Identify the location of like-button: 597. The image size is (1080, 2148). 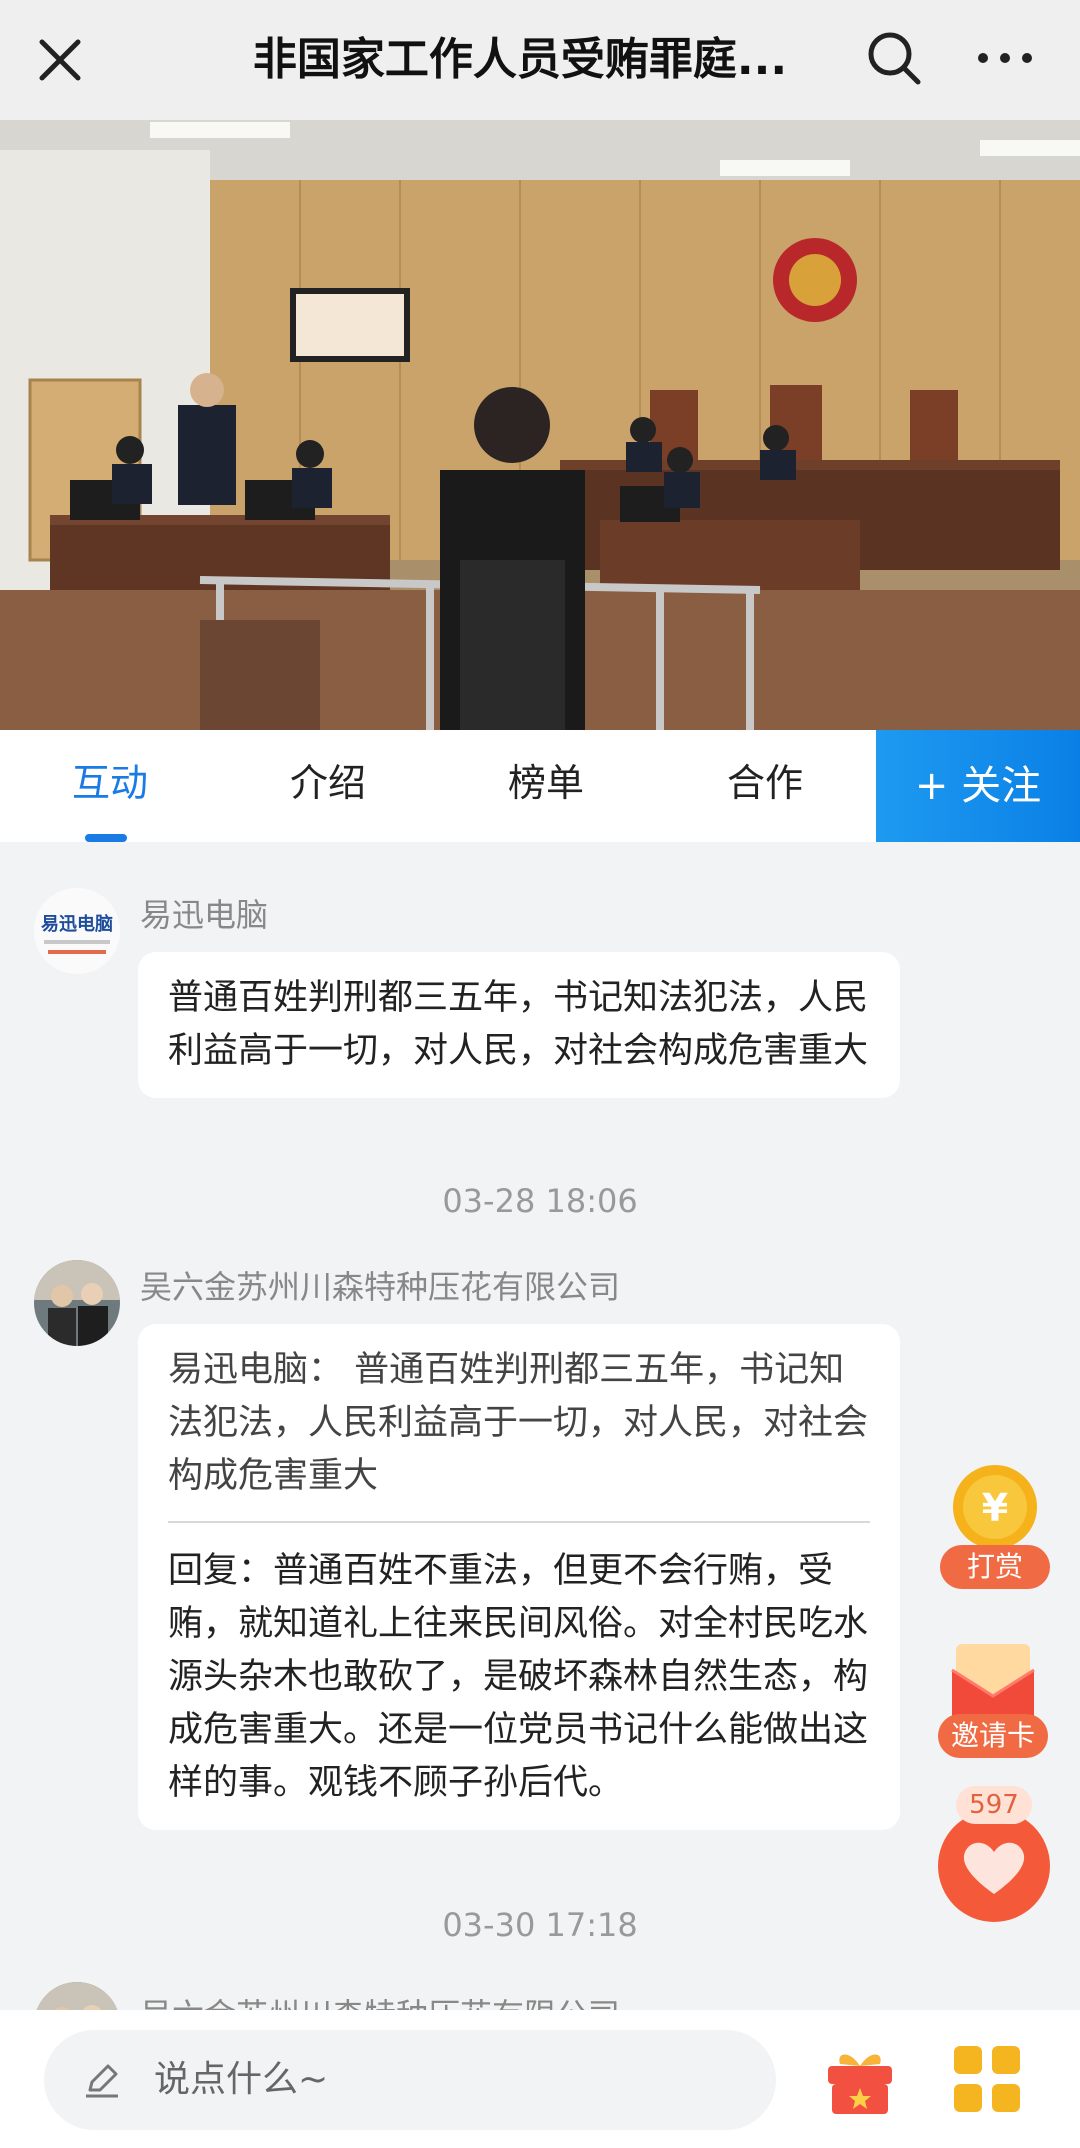
(994, 1856).